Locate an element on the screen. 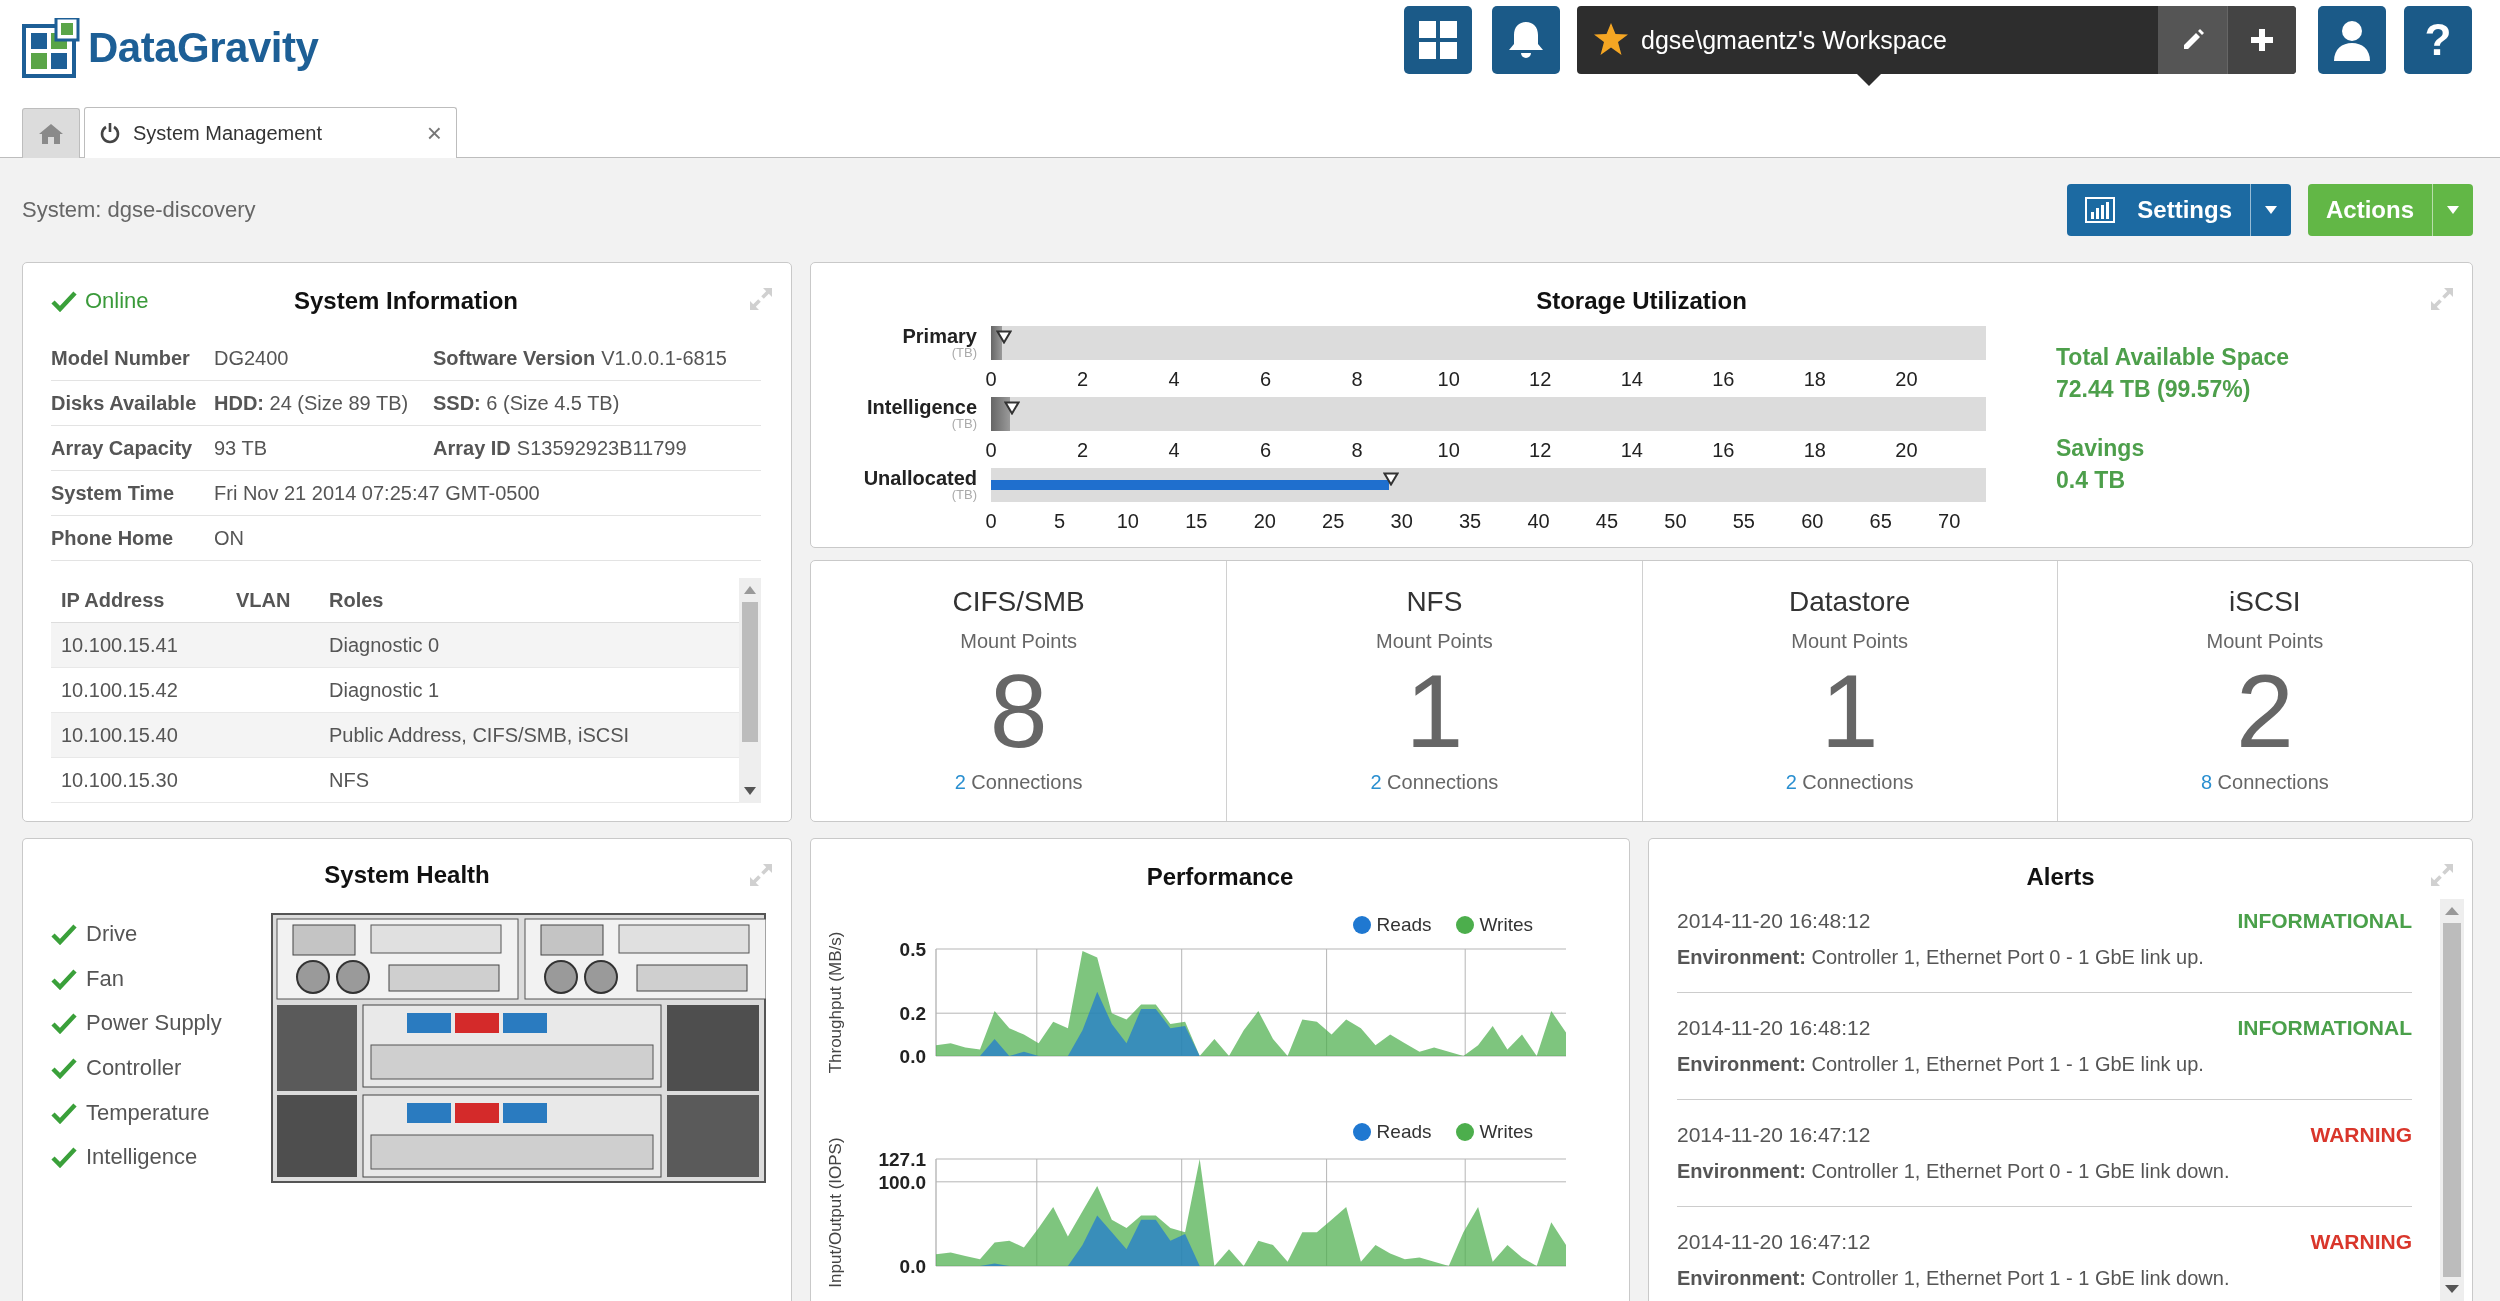 The height and width of the screenshot is (1301, 2500). tick-label: 45 is located at coordinates (1607, 521).